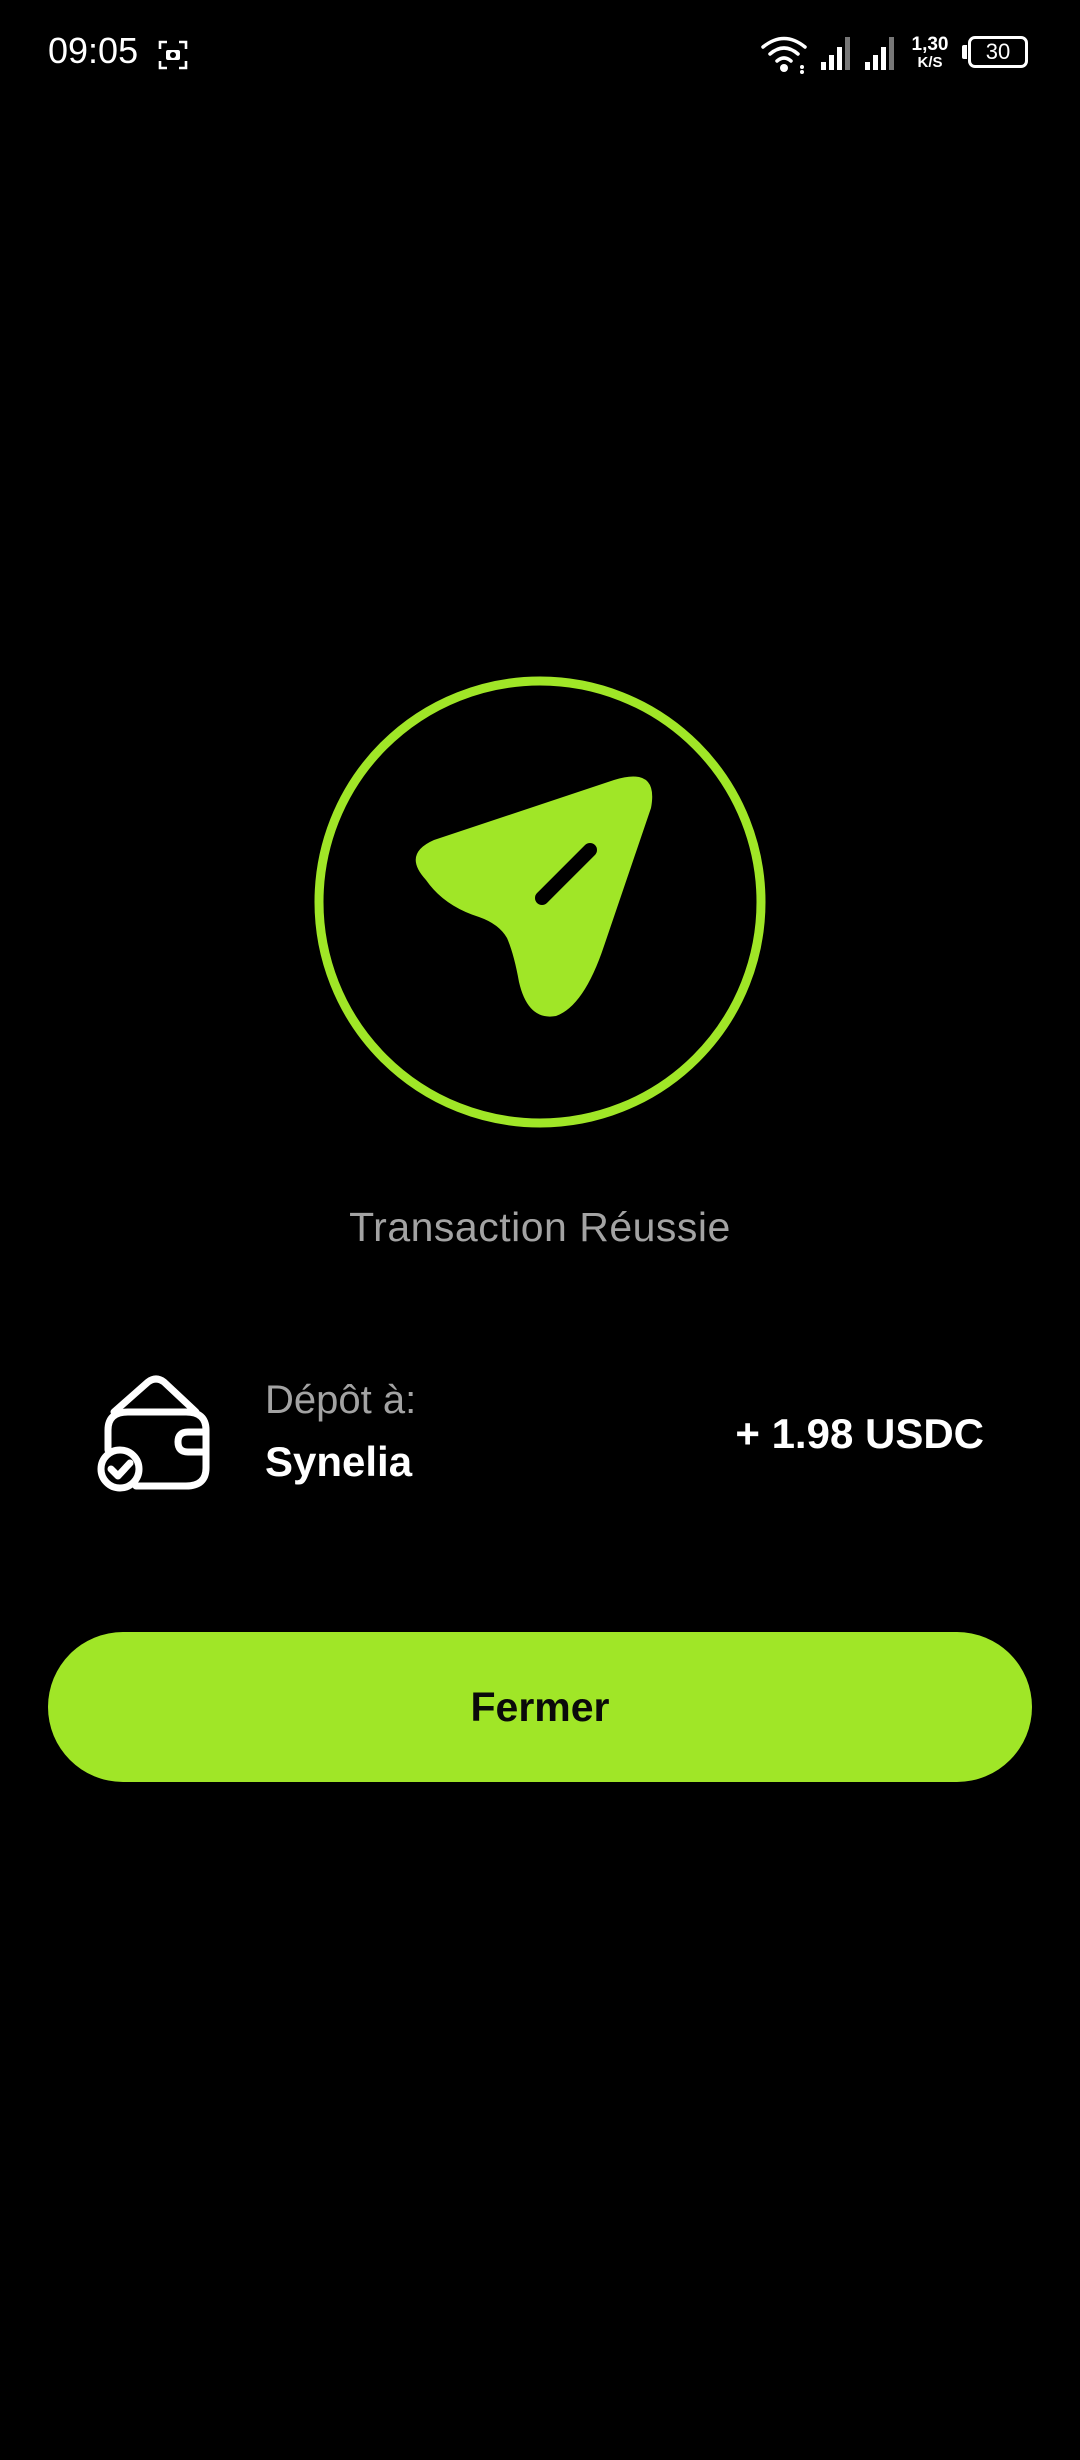  I want to click on screenshot-icon, so click(173, 55).